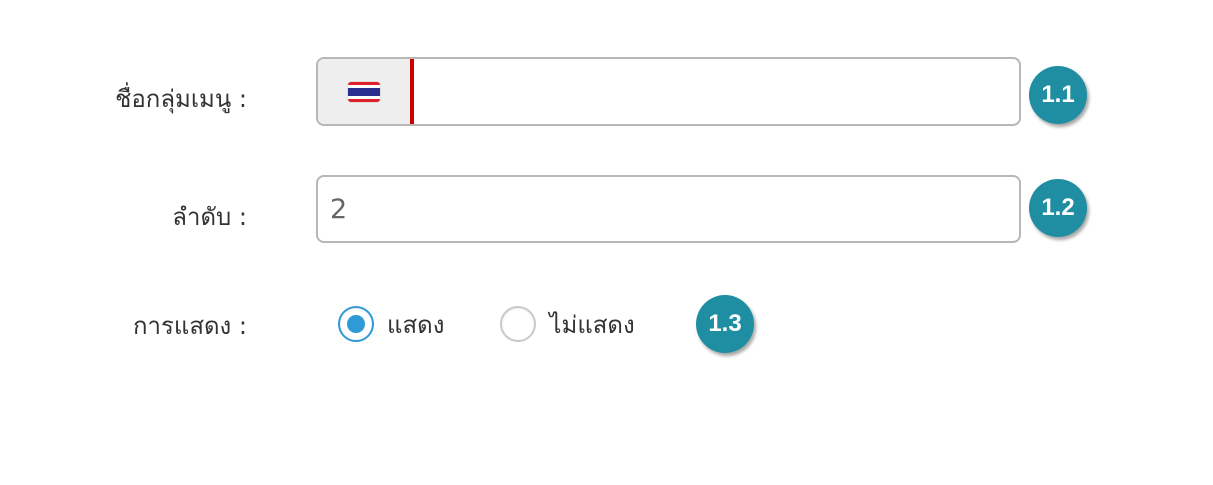  I want to click on order-label: ลำดับ :, so click(209, 217).